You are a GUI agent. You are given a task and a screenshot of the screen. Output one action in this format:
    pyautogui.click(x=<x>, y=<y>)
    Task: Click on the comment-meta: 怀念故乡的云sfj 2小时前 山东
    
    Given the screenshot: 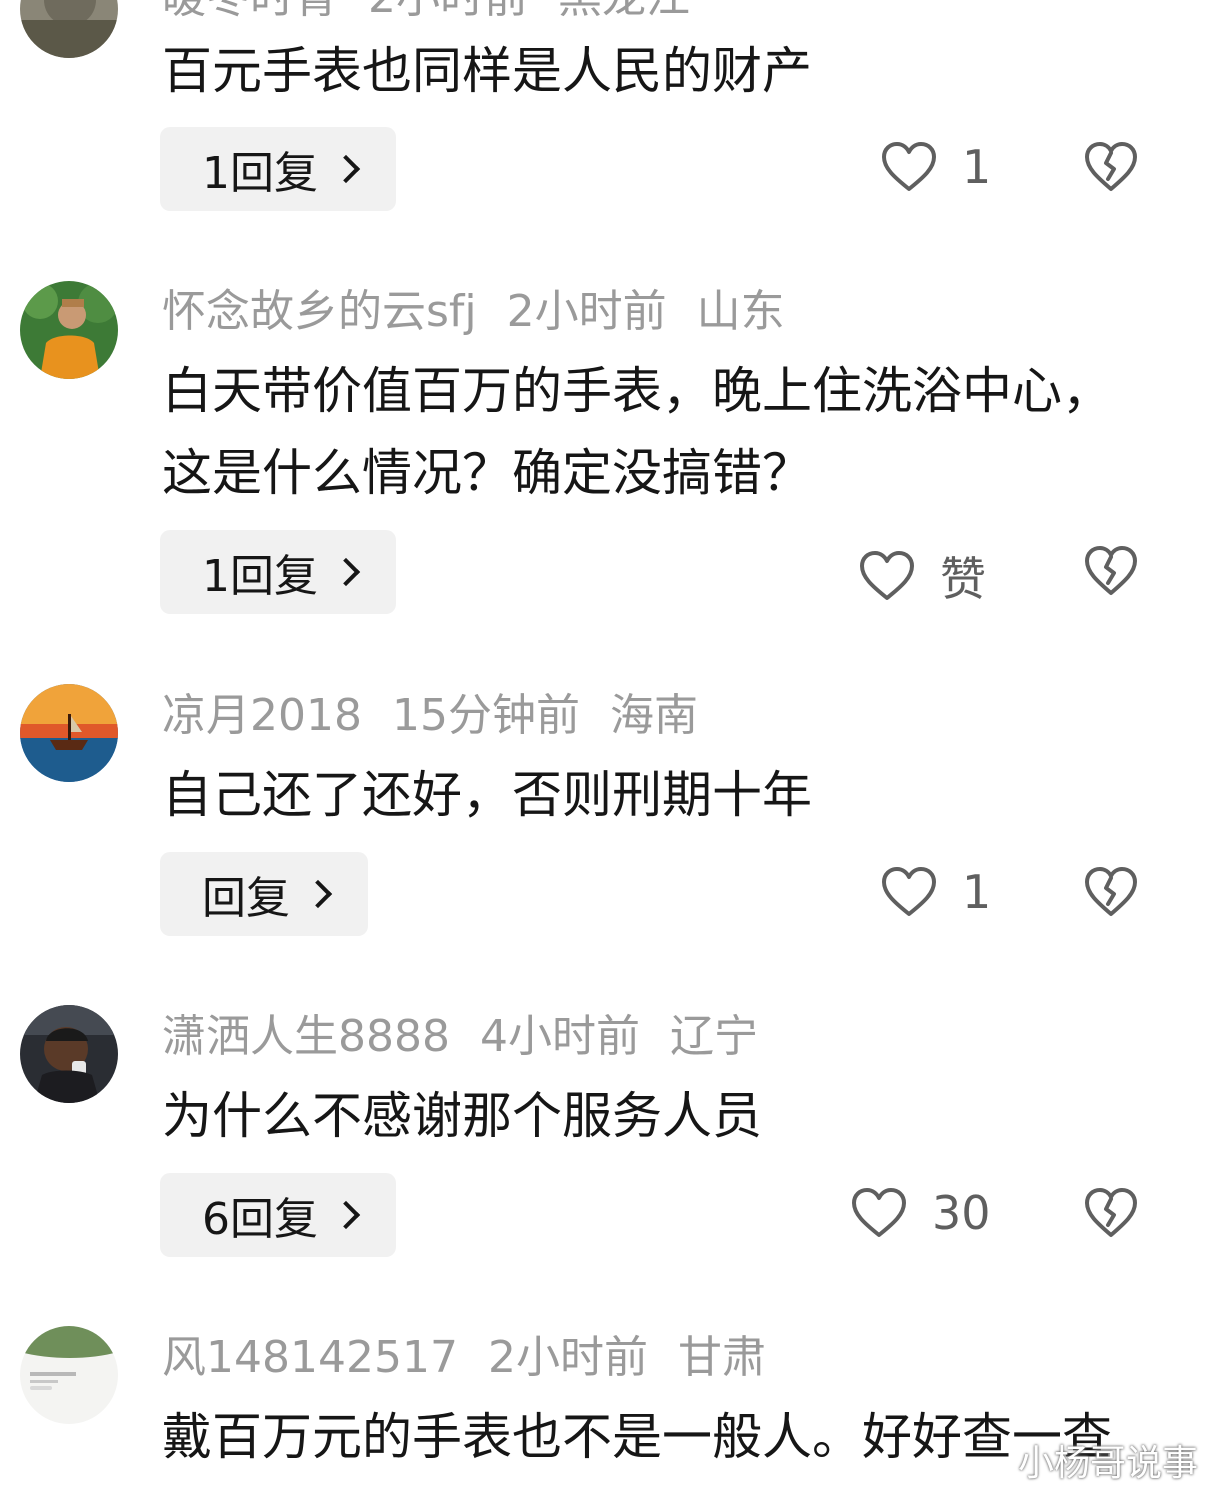 What is the action you would take?
    pyautogui.click(x=473, y=312)
    